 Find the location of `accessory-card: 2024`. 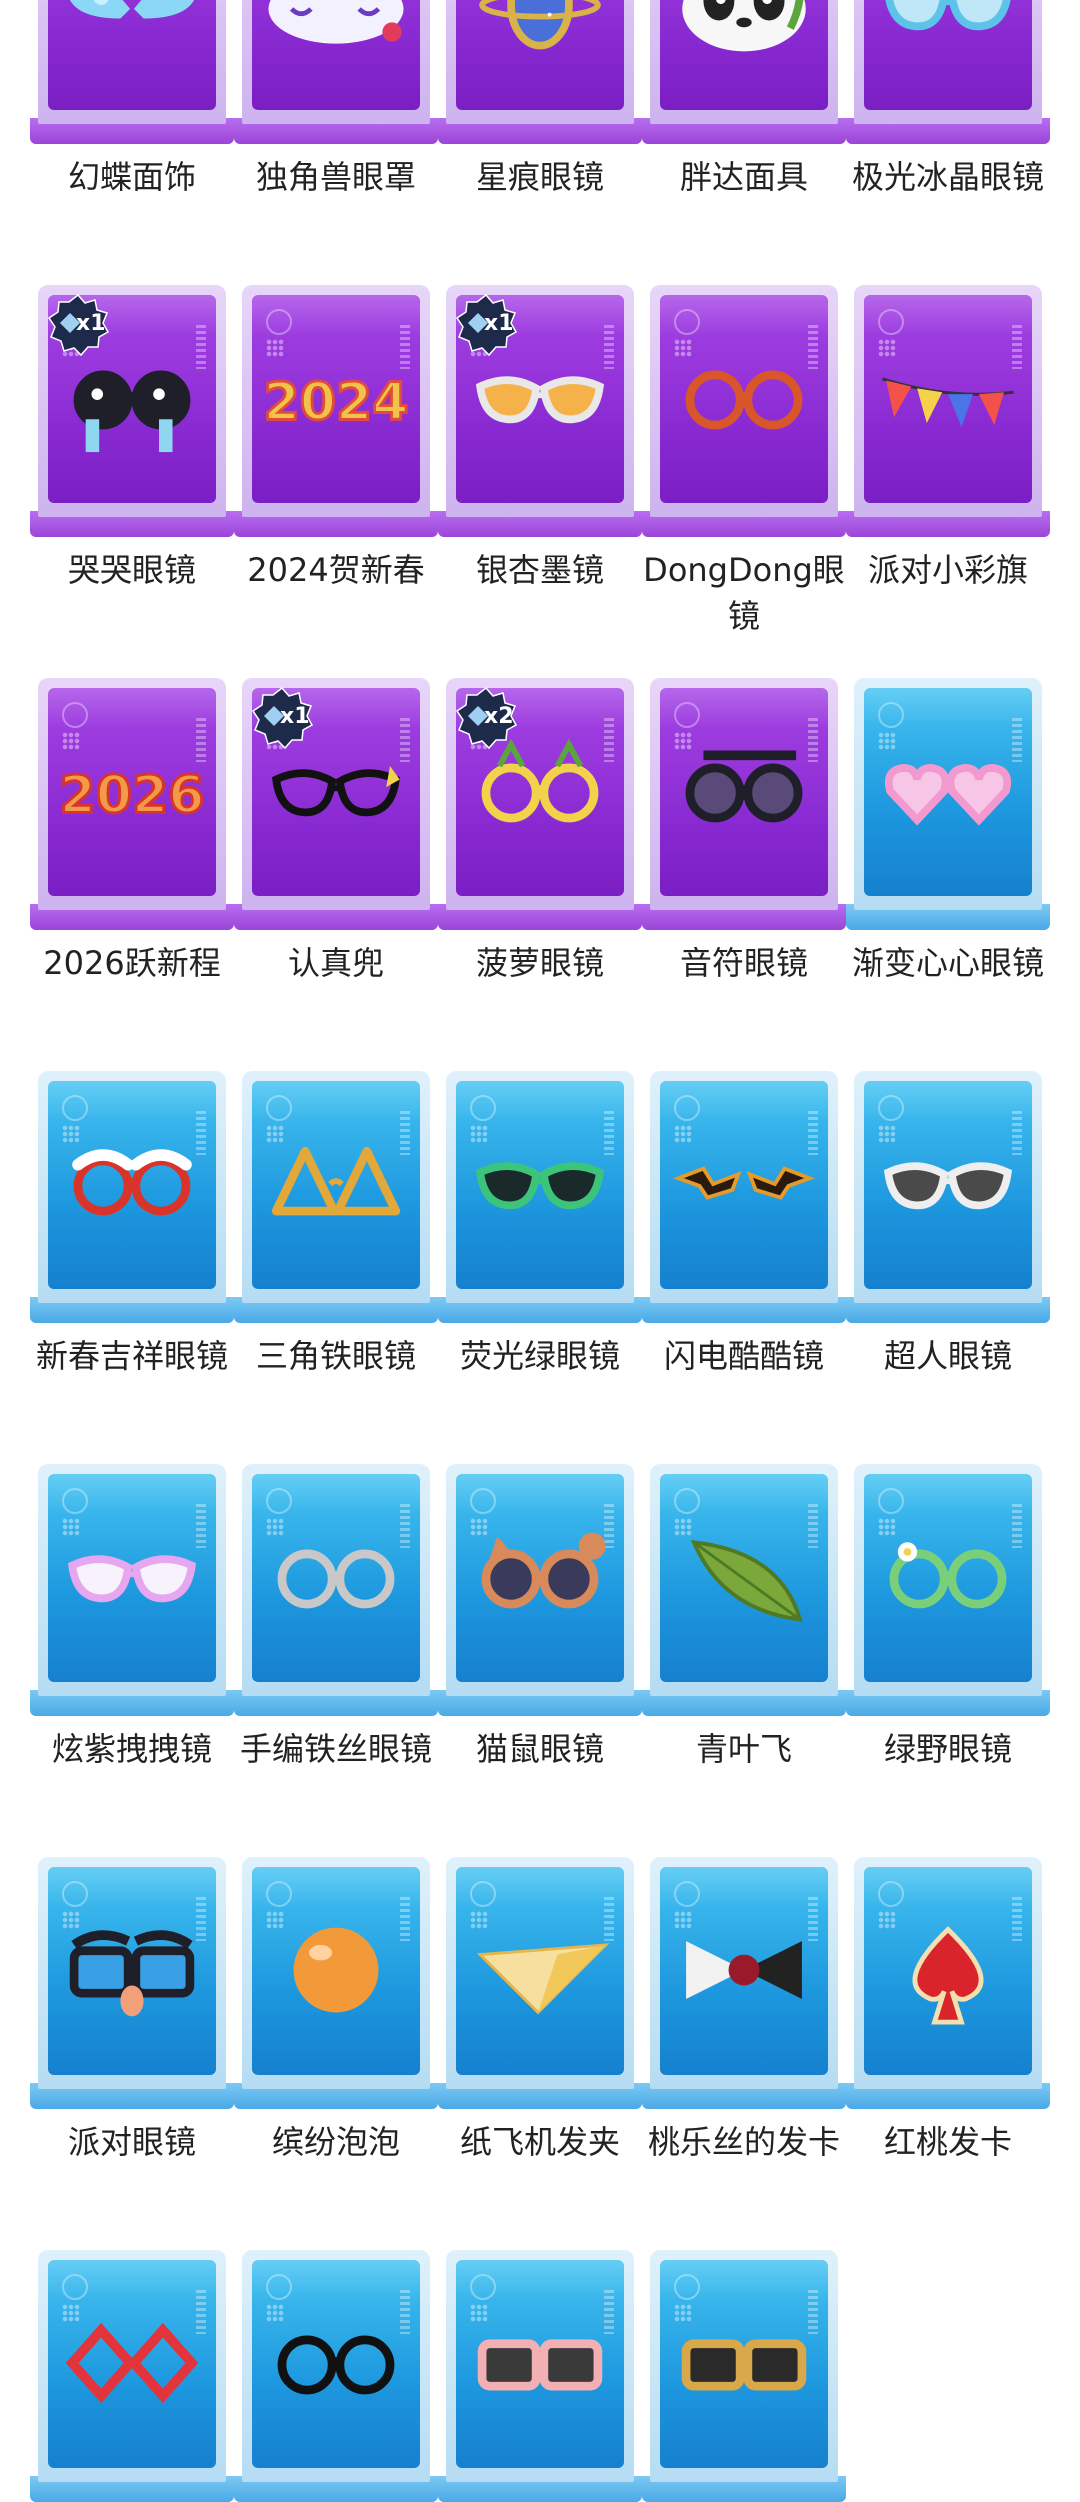

accessory-card: 2024 is located at coordinates (336, 411).